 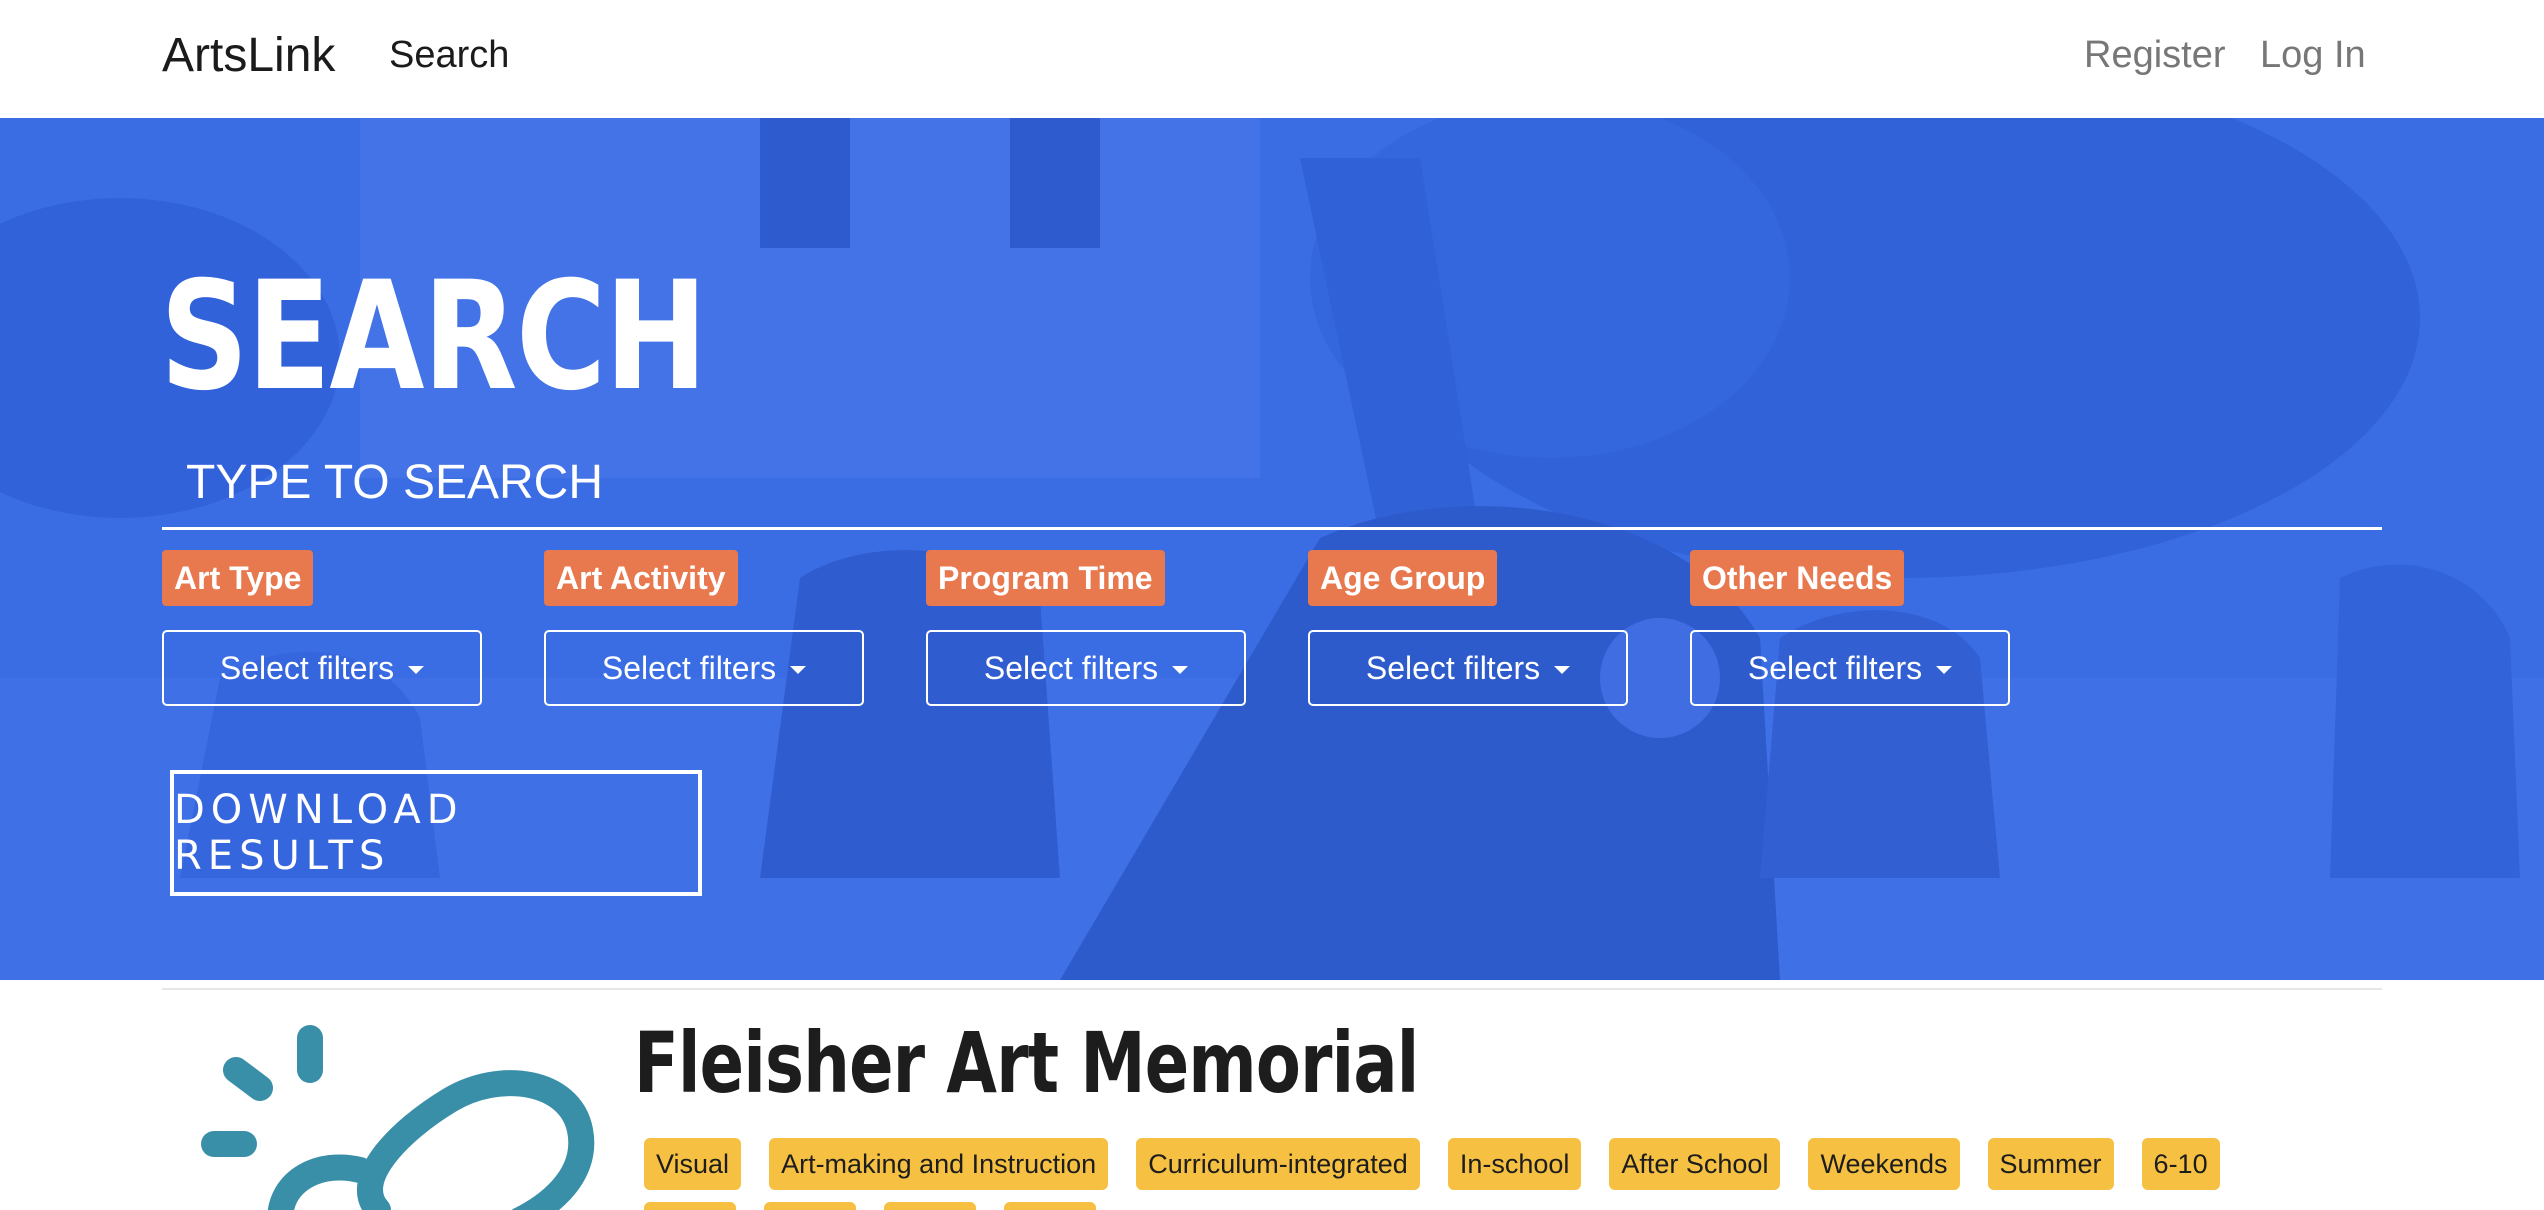 What do you see at coordinates (2155, 55) in the screenshot?
I see `nav-register-link: Register` at bounding box center [2155, 55].